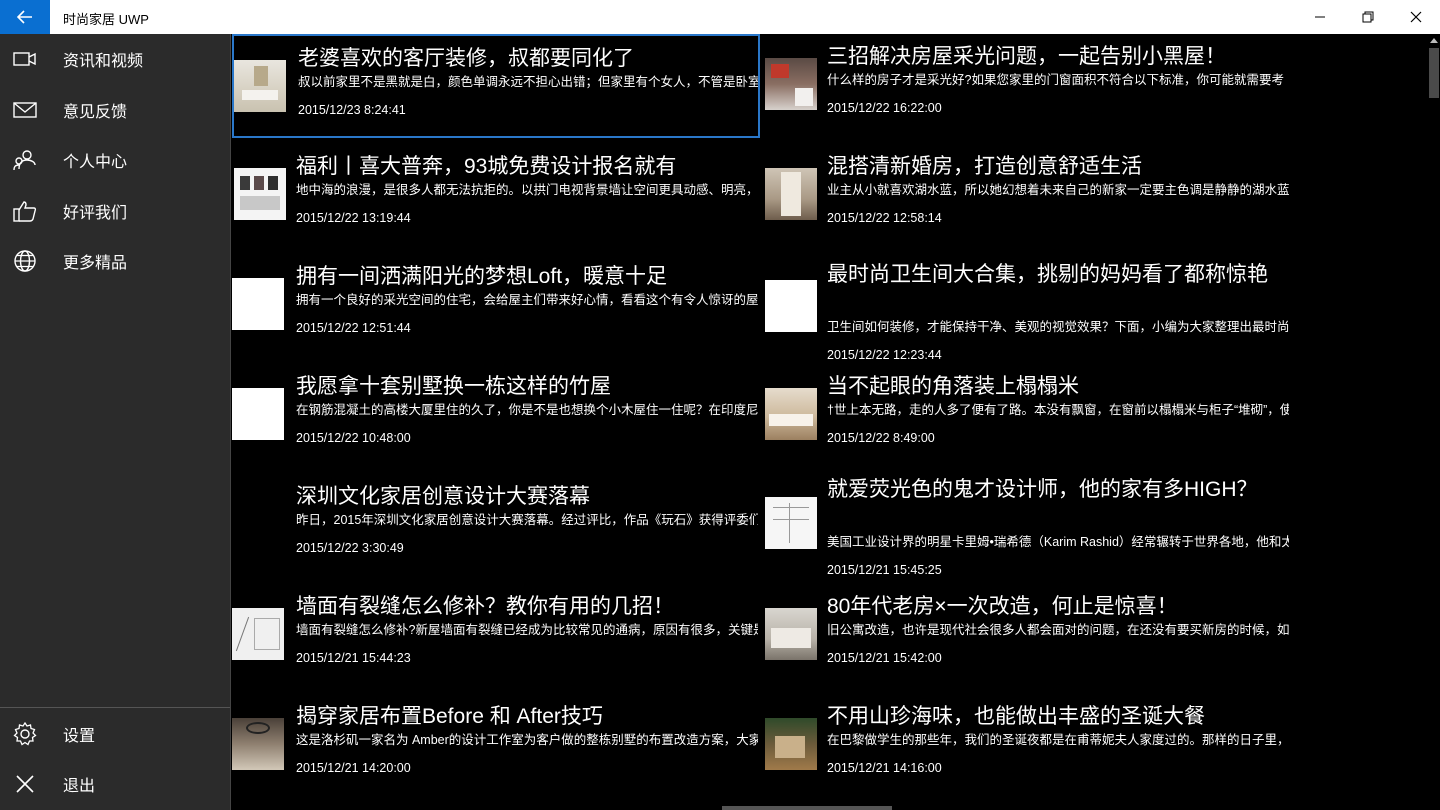 This screenshot has width=1440, height=810. I want to click on people-icon, so click(25, 160).